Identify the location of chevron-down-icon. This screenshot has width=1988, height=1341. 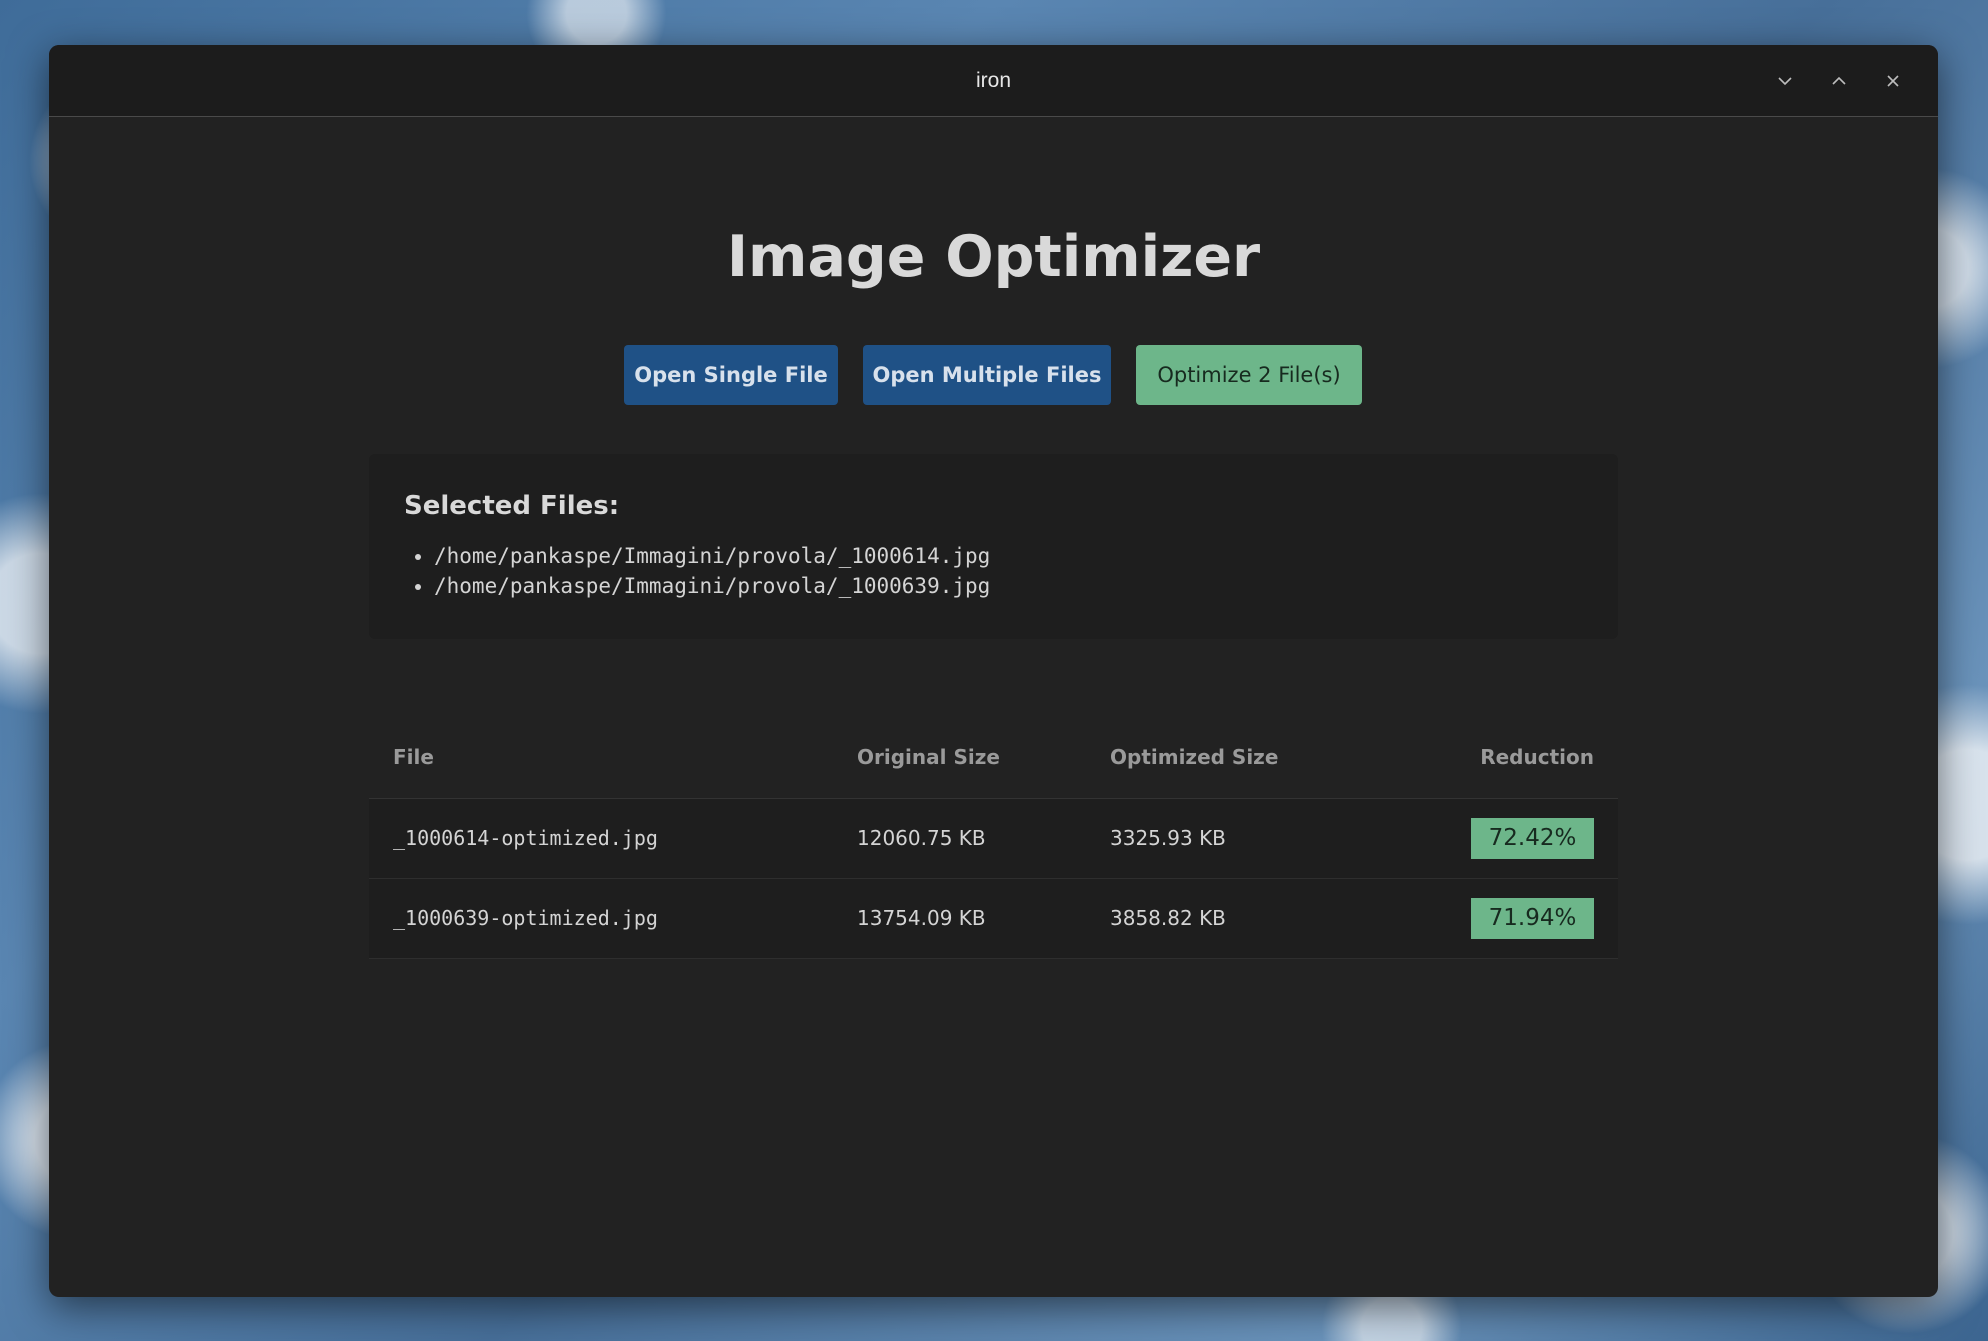
(1785, 80).